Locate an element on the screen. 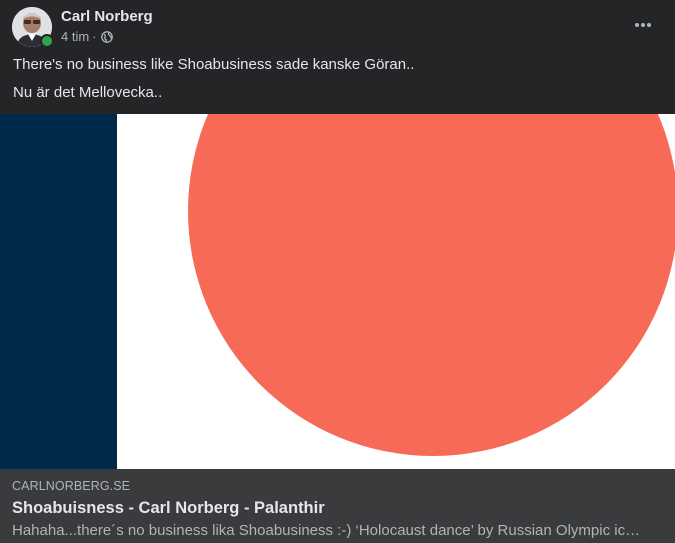  image-navy-stripe is located at coordinates (58, 291).